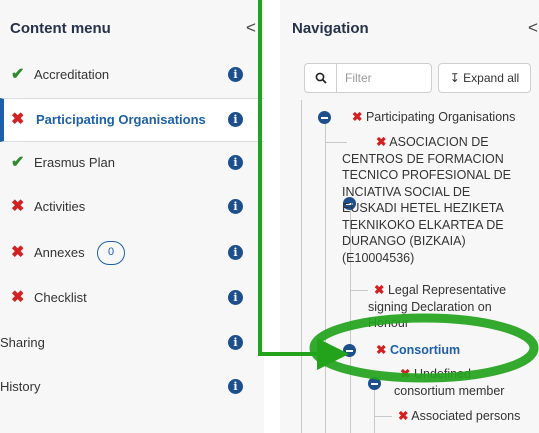  What do you see at coordinates (132, 208) in the screenshot?
I see `menu-item-activities: ✖ Activities i` at bounding box center [132, 208].